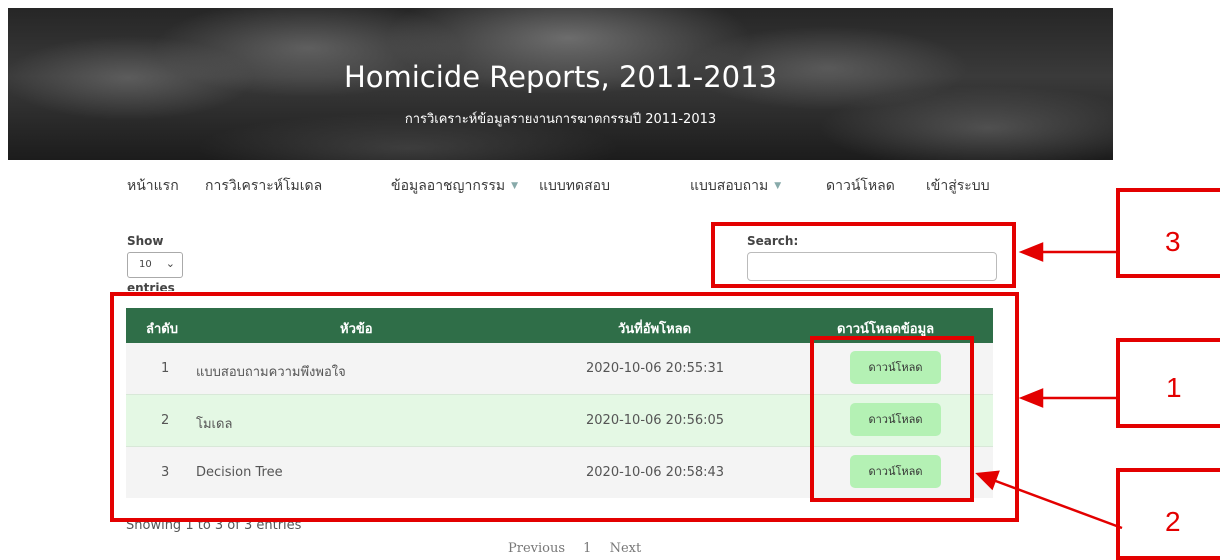 The image size is (1220, 560). What do you see at coordinates (1049, 386) in the screenshot?
I see `annotation-arrows` at bounding box center [1049, 386].